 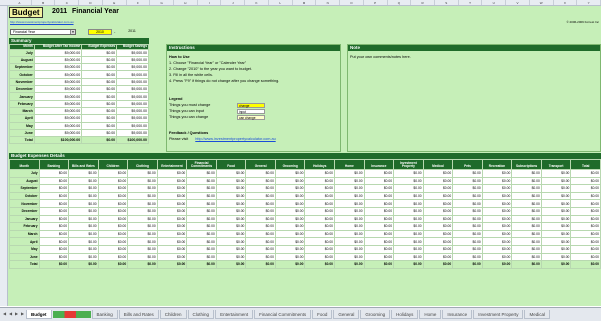 I want to click on column-header: E, so click(x=115, y=2).